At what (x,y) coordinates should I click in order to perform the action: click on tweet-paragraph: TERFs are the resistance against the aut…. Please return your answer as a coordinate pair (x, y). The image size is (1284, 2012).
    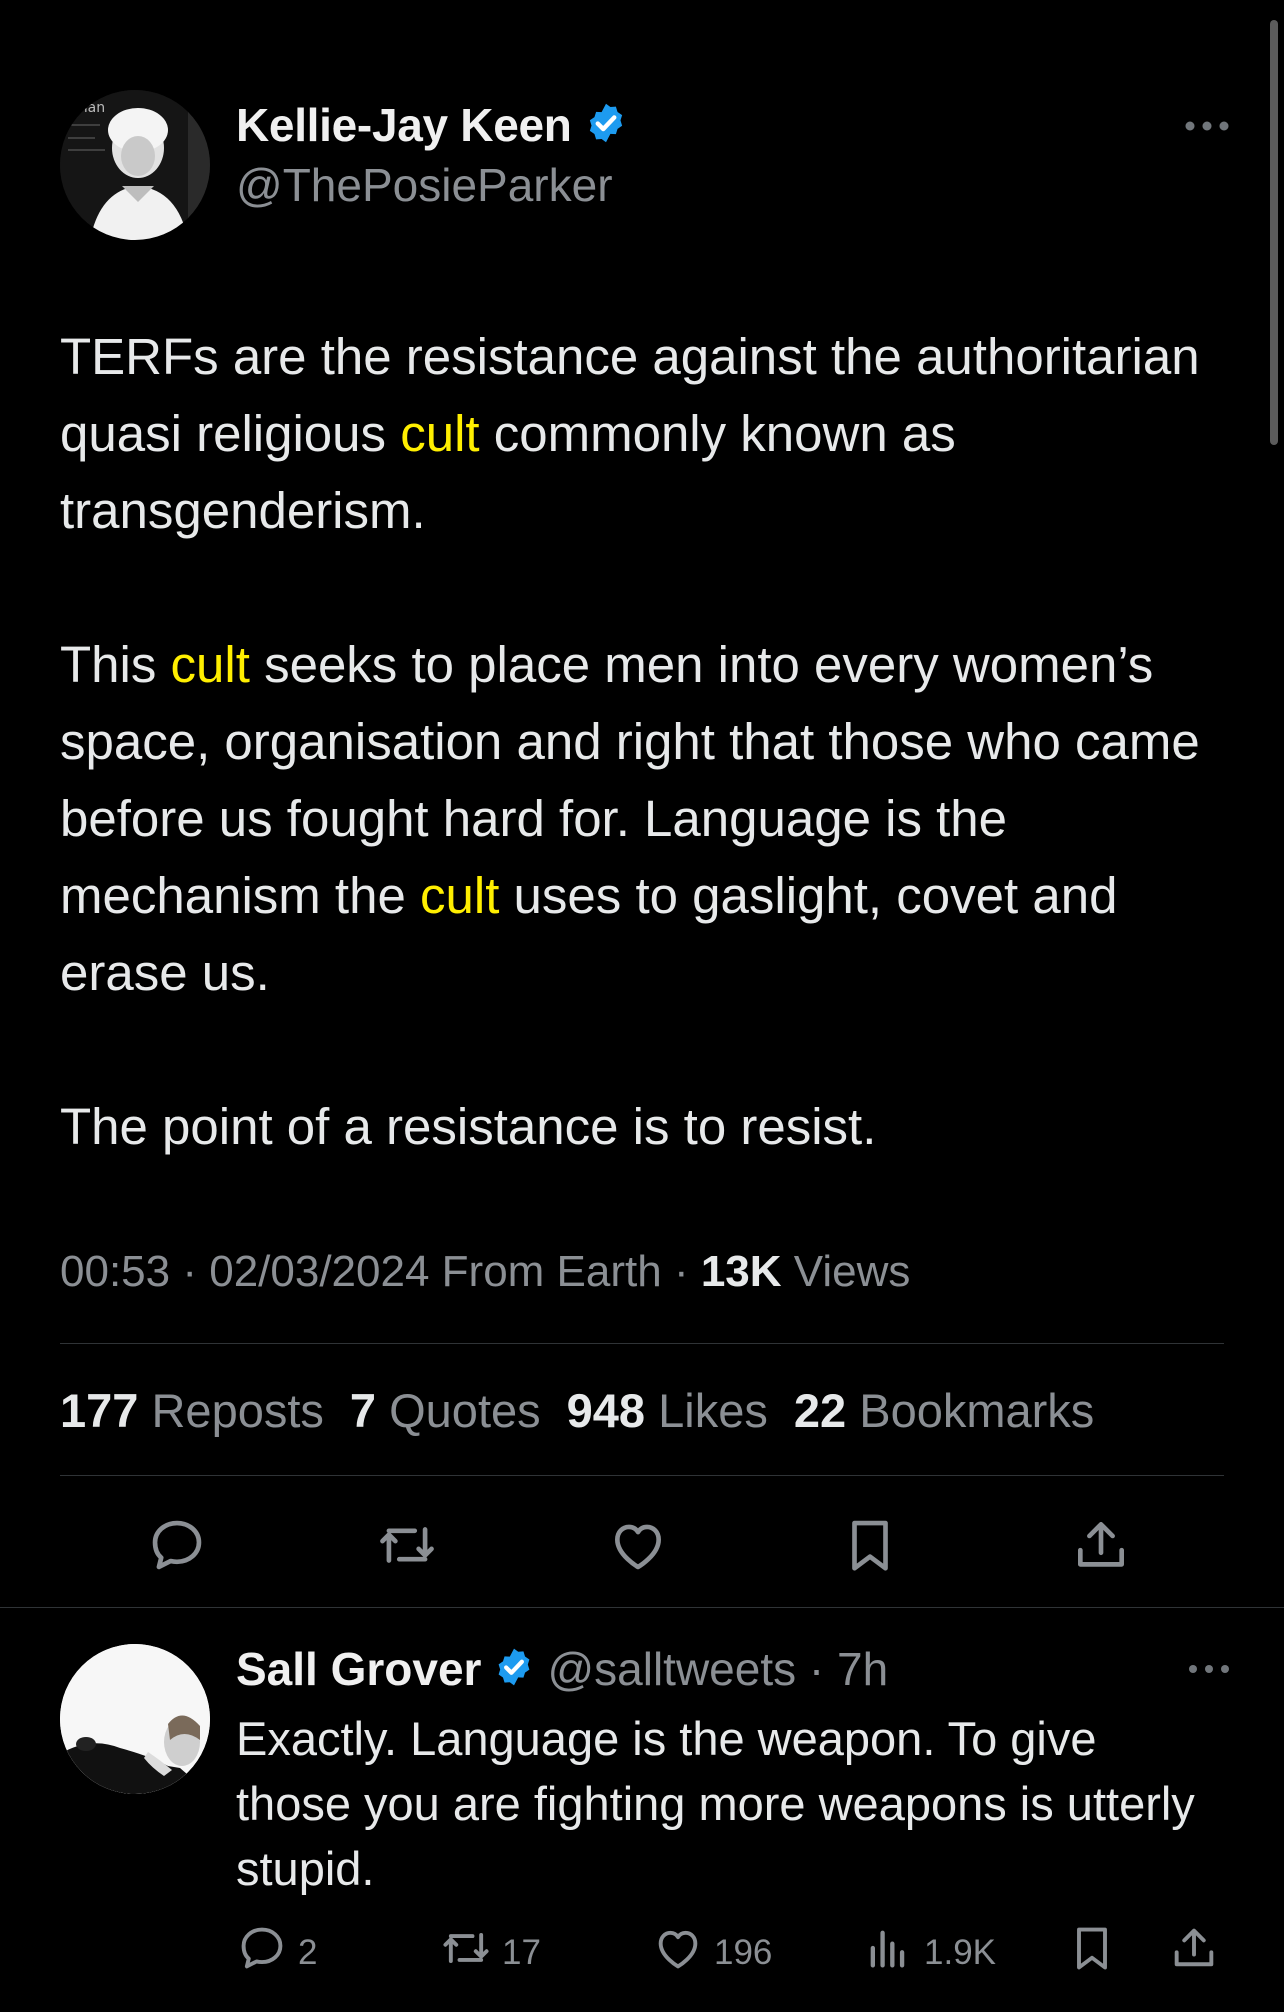
    Looking at the image, I should click on (630, 433).